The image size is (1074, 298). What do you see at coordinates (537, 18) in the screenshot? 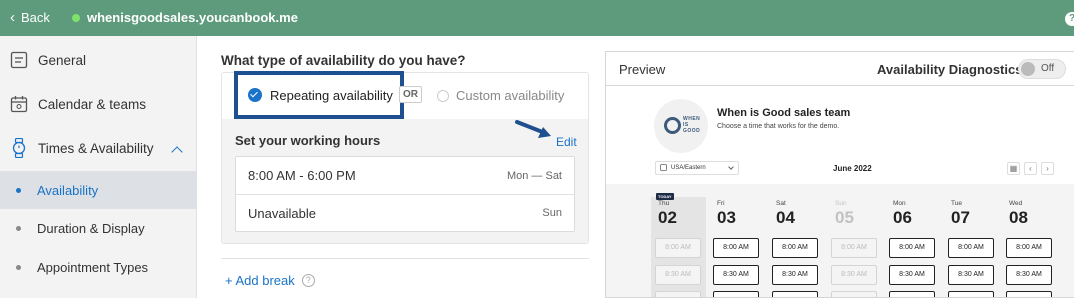
I see `top-bar: ‹ Back whenisgoodsales.youcanbook.me ?` at bounding box center [537, 18].